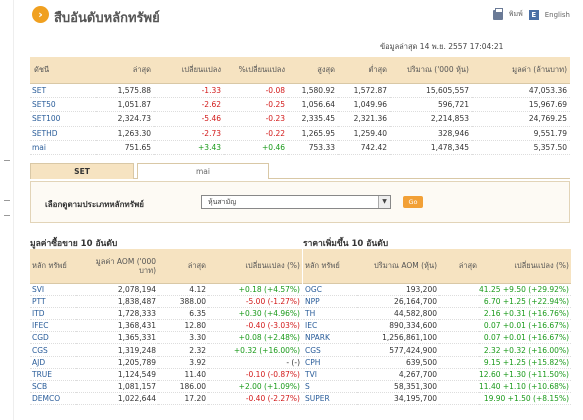  I want to click on symbol-link: SUPER, so click(330, 399).